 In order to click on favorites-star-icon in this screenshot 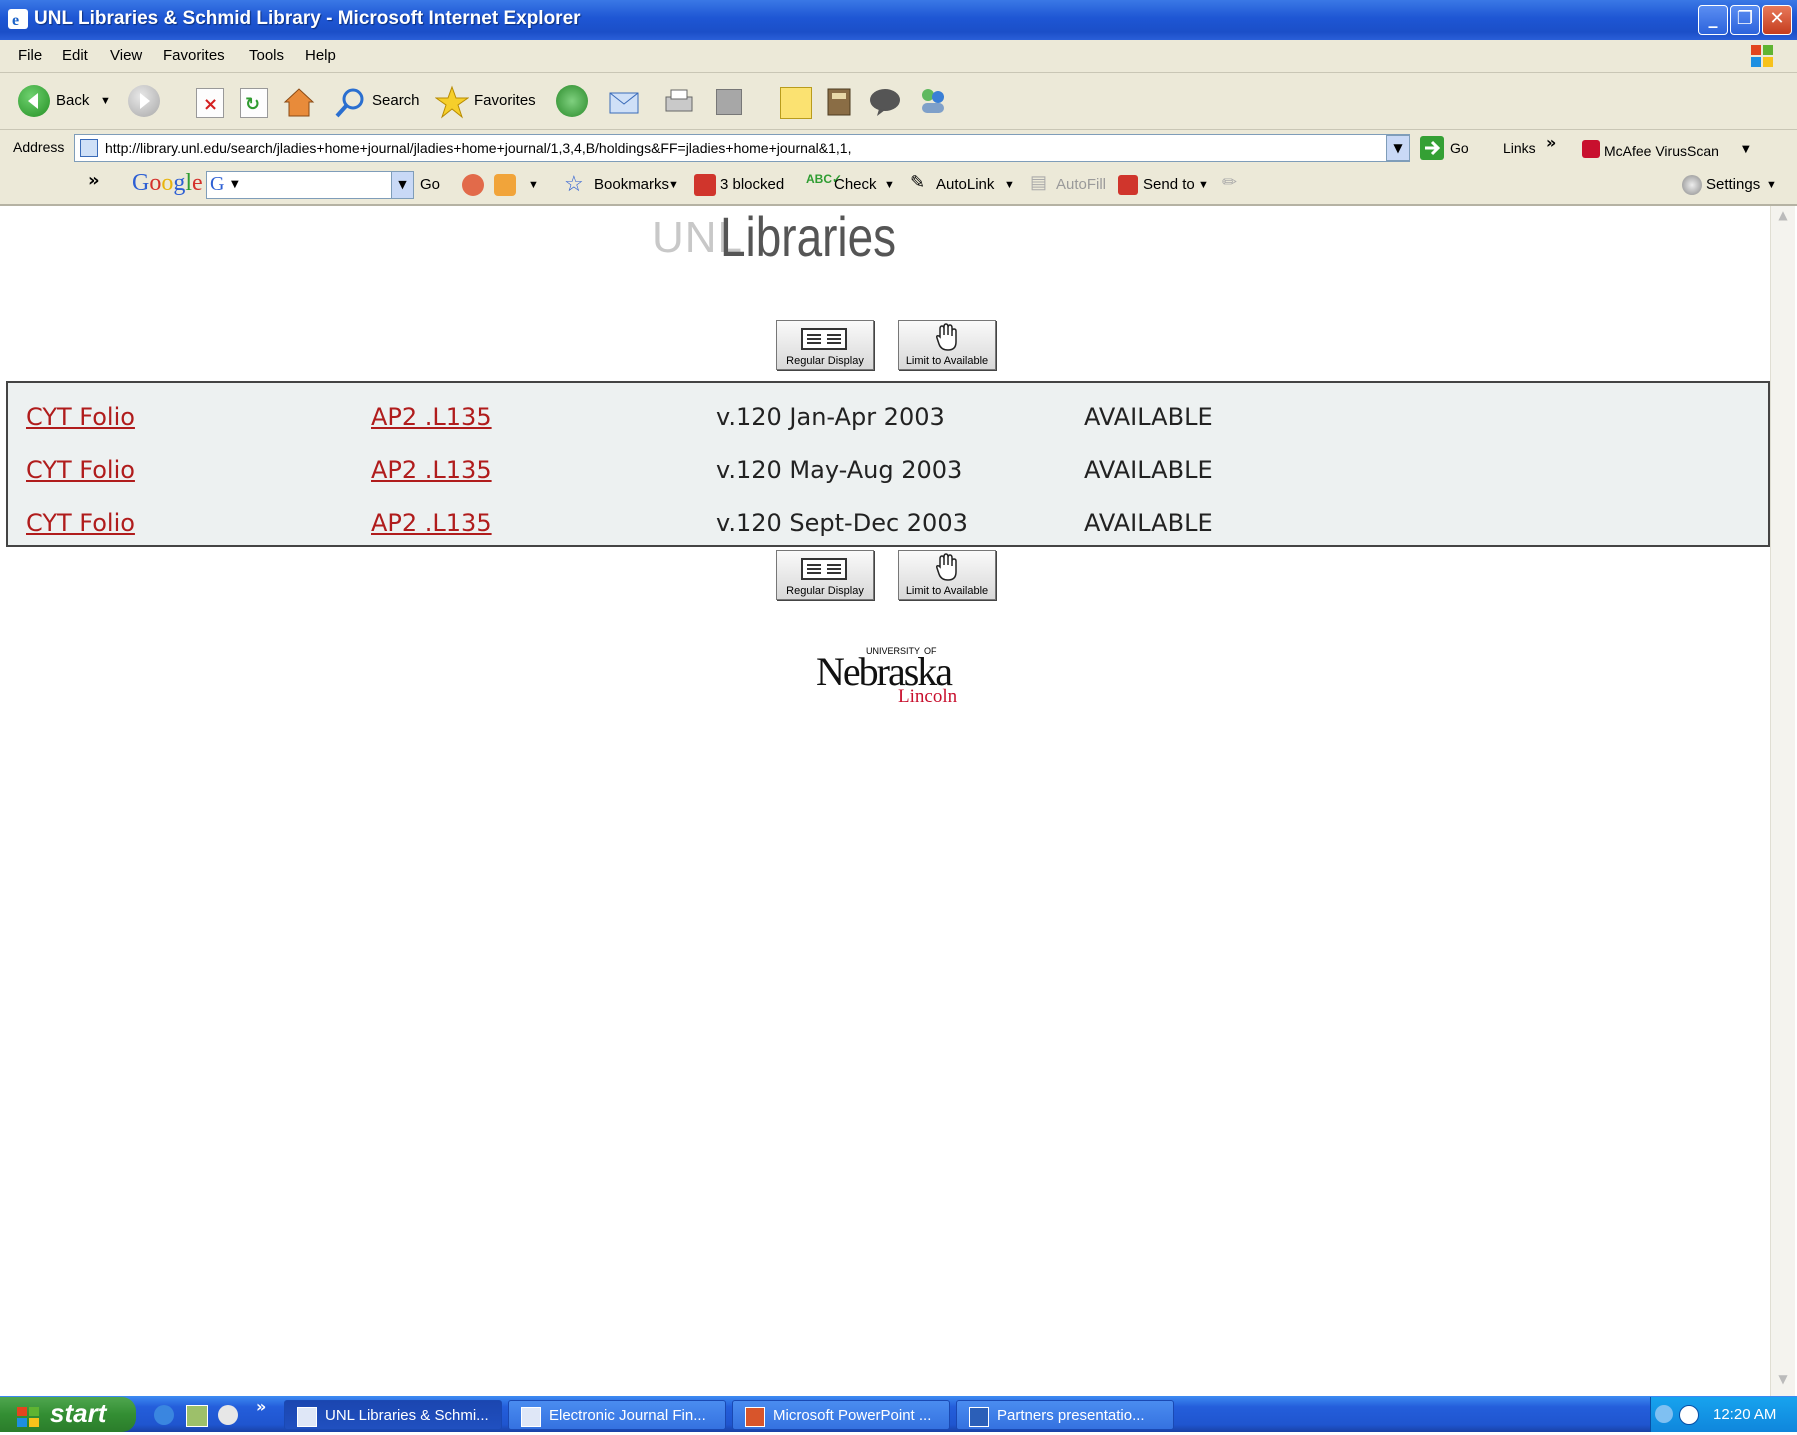, I will do `click(452, 102)`.